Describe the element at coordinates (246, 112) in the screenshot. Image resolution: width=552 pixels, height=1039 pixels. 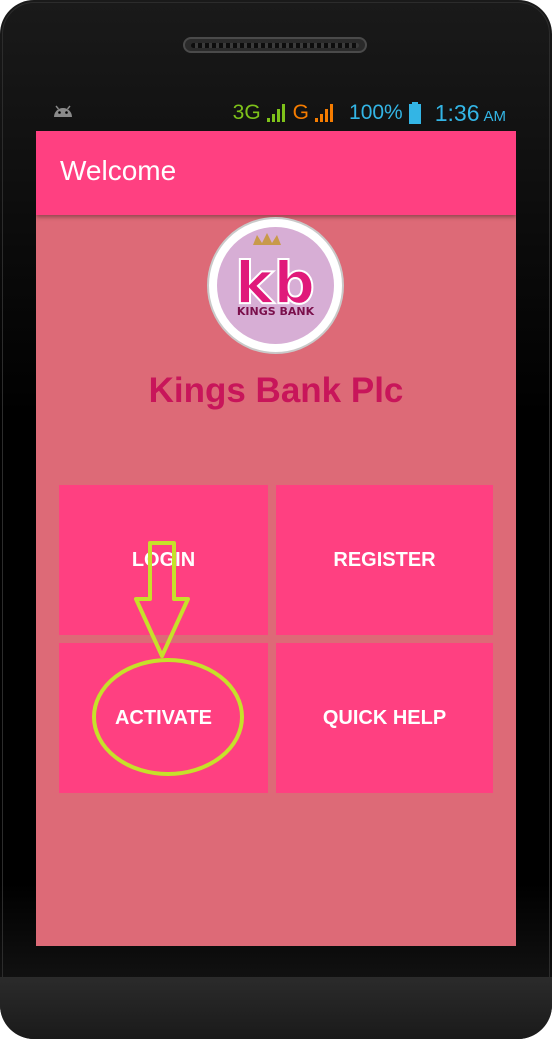
I see `network-3g-label: 3G` at that location.